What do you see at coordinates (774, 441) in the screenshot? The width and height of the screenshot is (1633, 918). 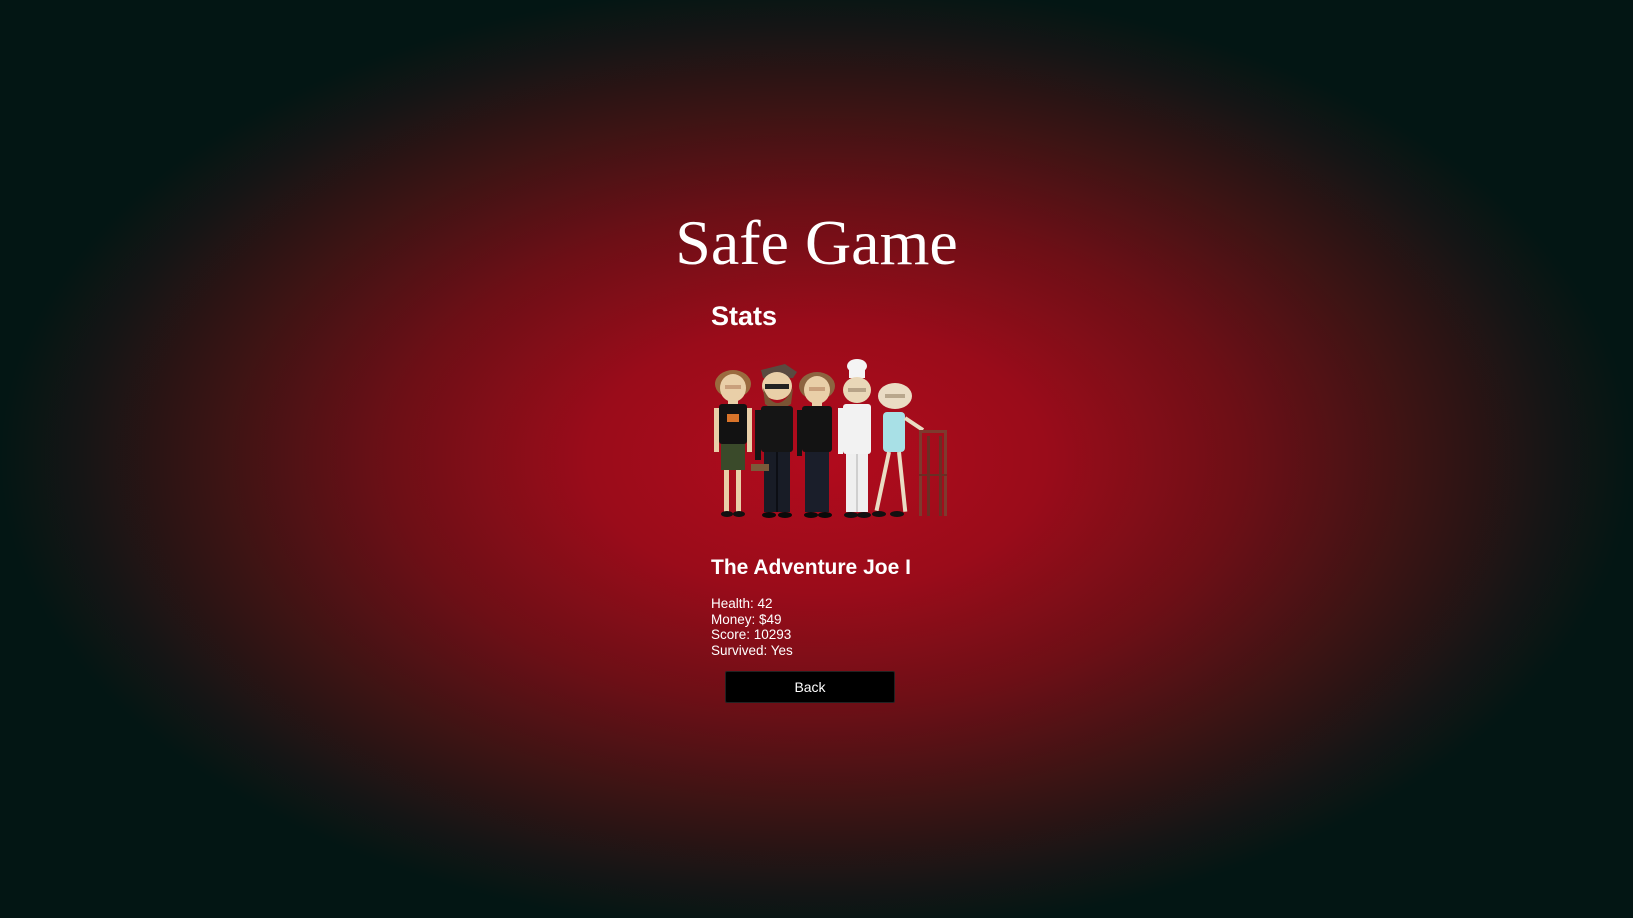 I see `character-2-figure` at bounding box center [774, 441].